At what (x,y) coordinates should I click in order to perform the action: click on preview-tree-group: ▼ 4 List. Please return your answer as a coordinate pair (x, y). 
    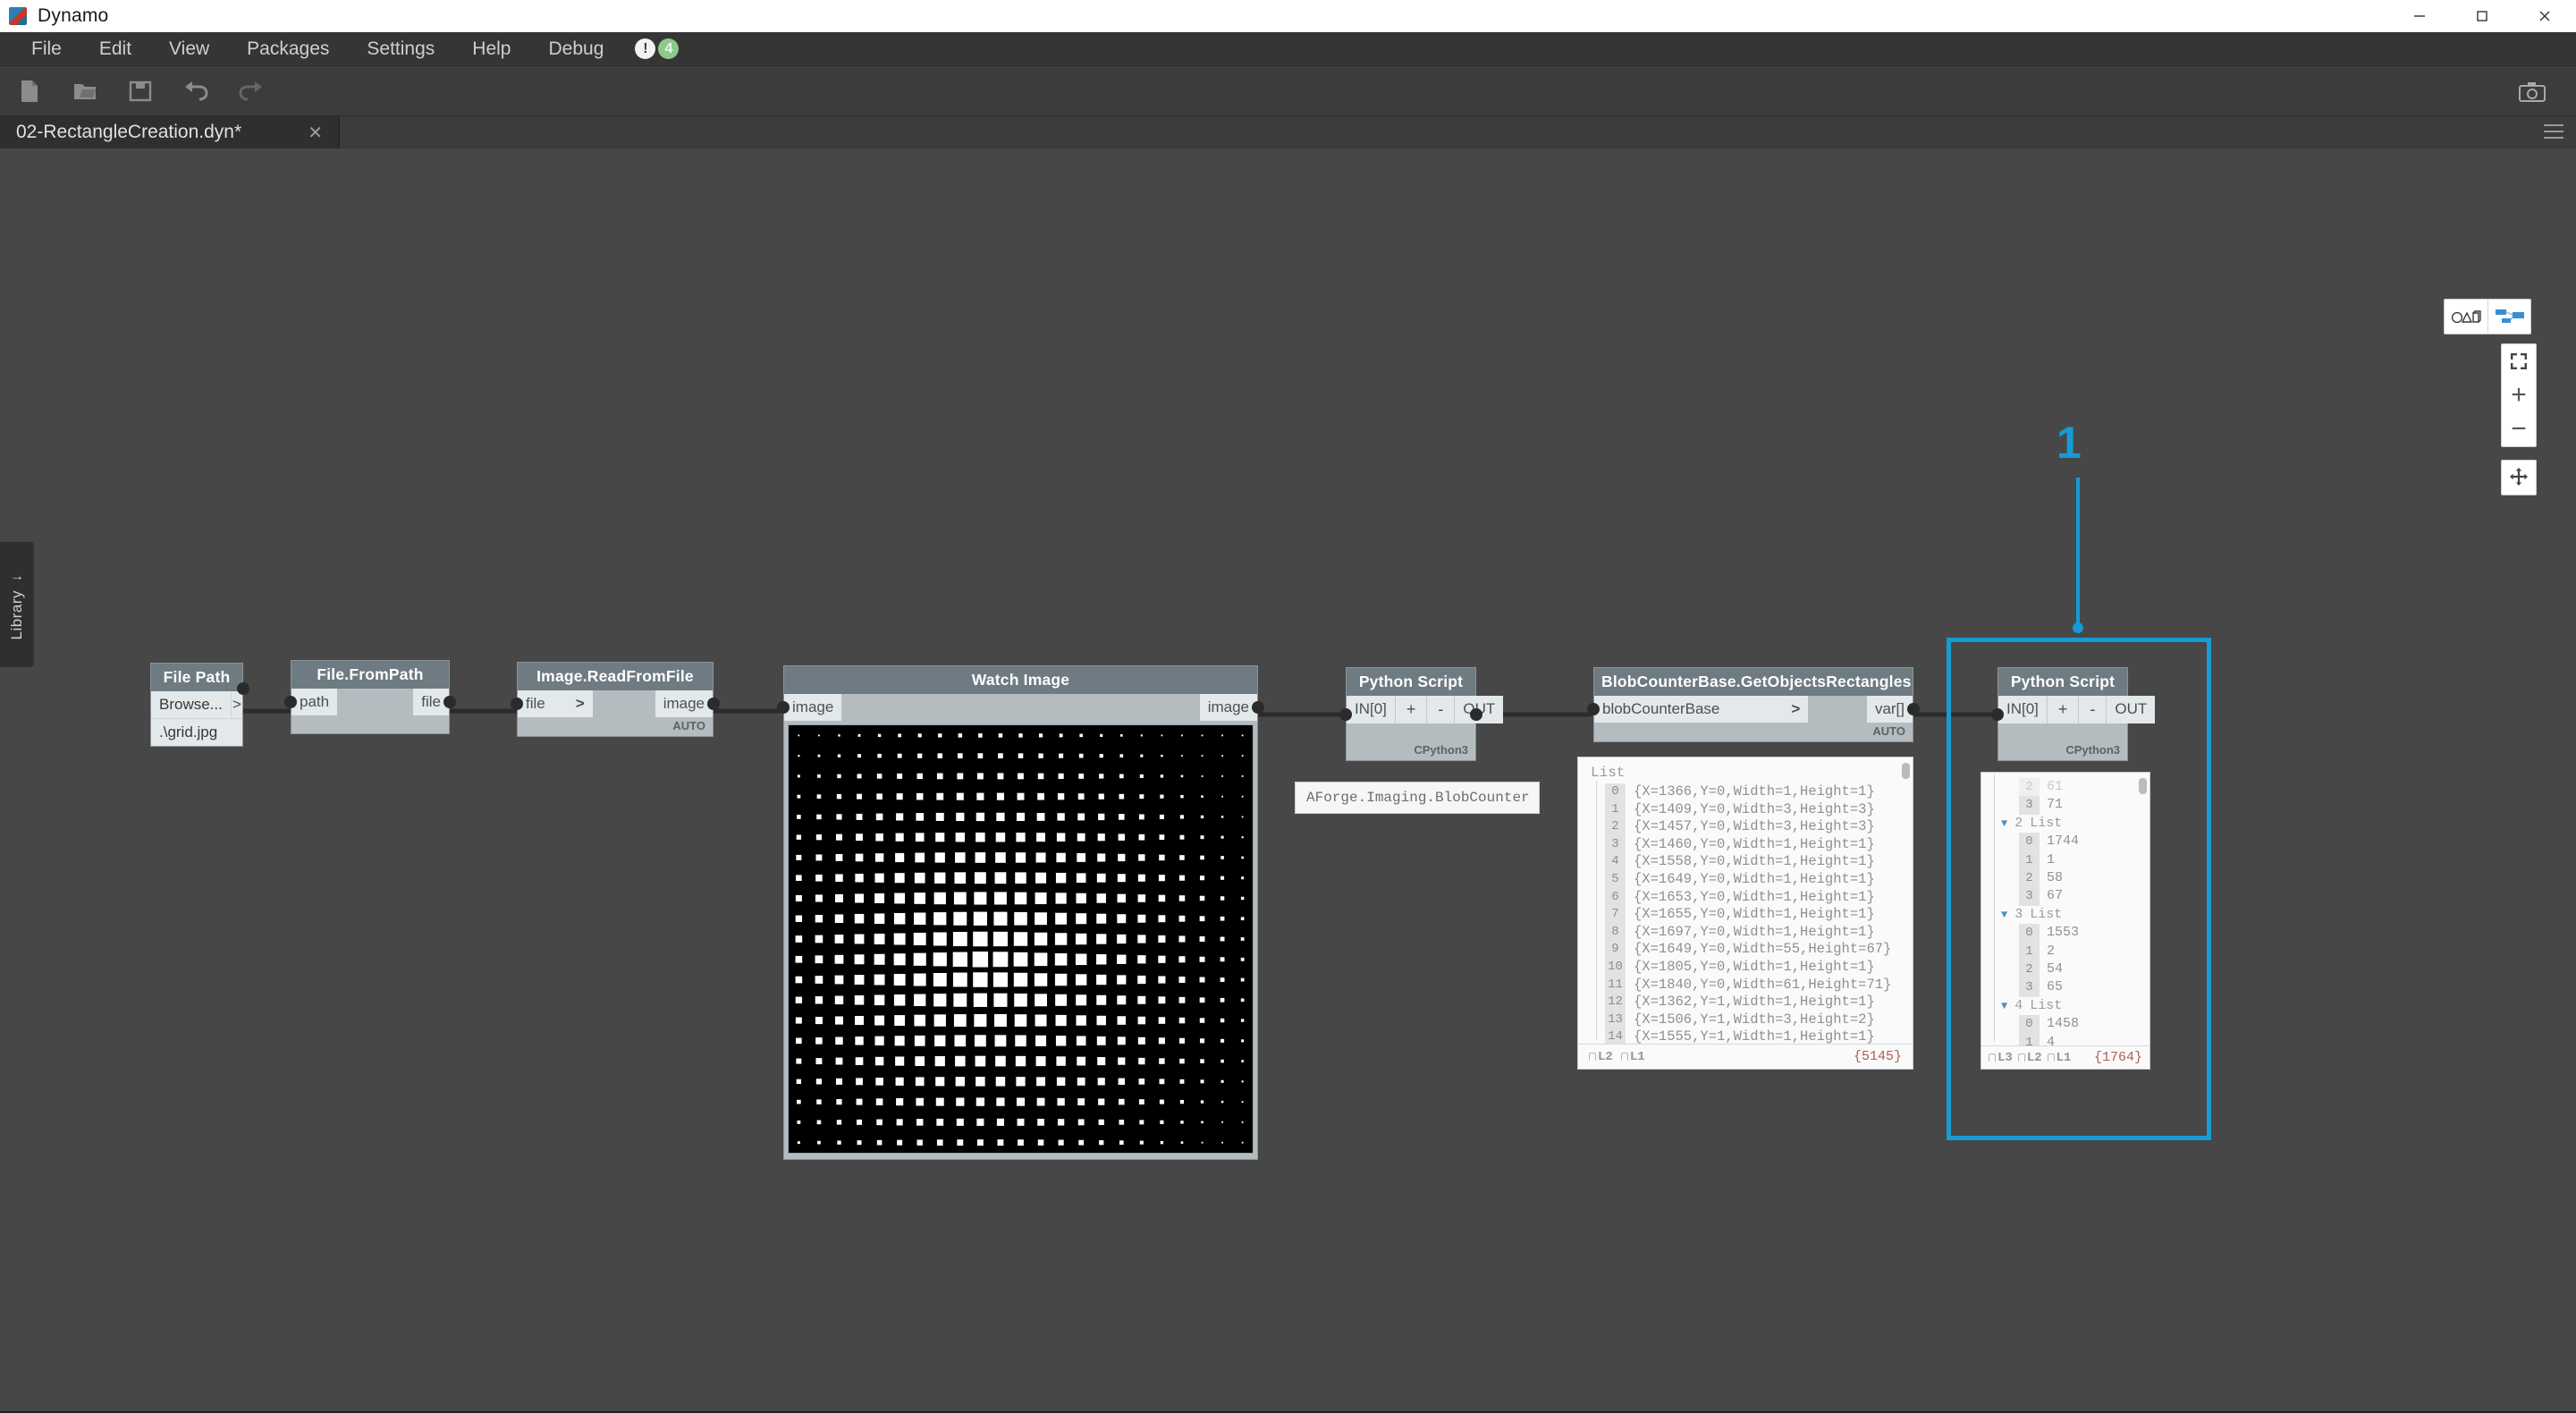
    Looking at the image, I should click on (2069, 1006).